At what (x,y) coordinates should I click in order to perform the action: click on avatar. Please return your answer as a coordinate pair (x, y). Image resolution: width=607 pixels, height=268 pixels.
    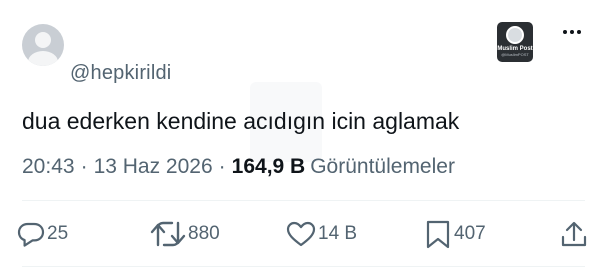
    Looking at the image, I should click on (43, 45).